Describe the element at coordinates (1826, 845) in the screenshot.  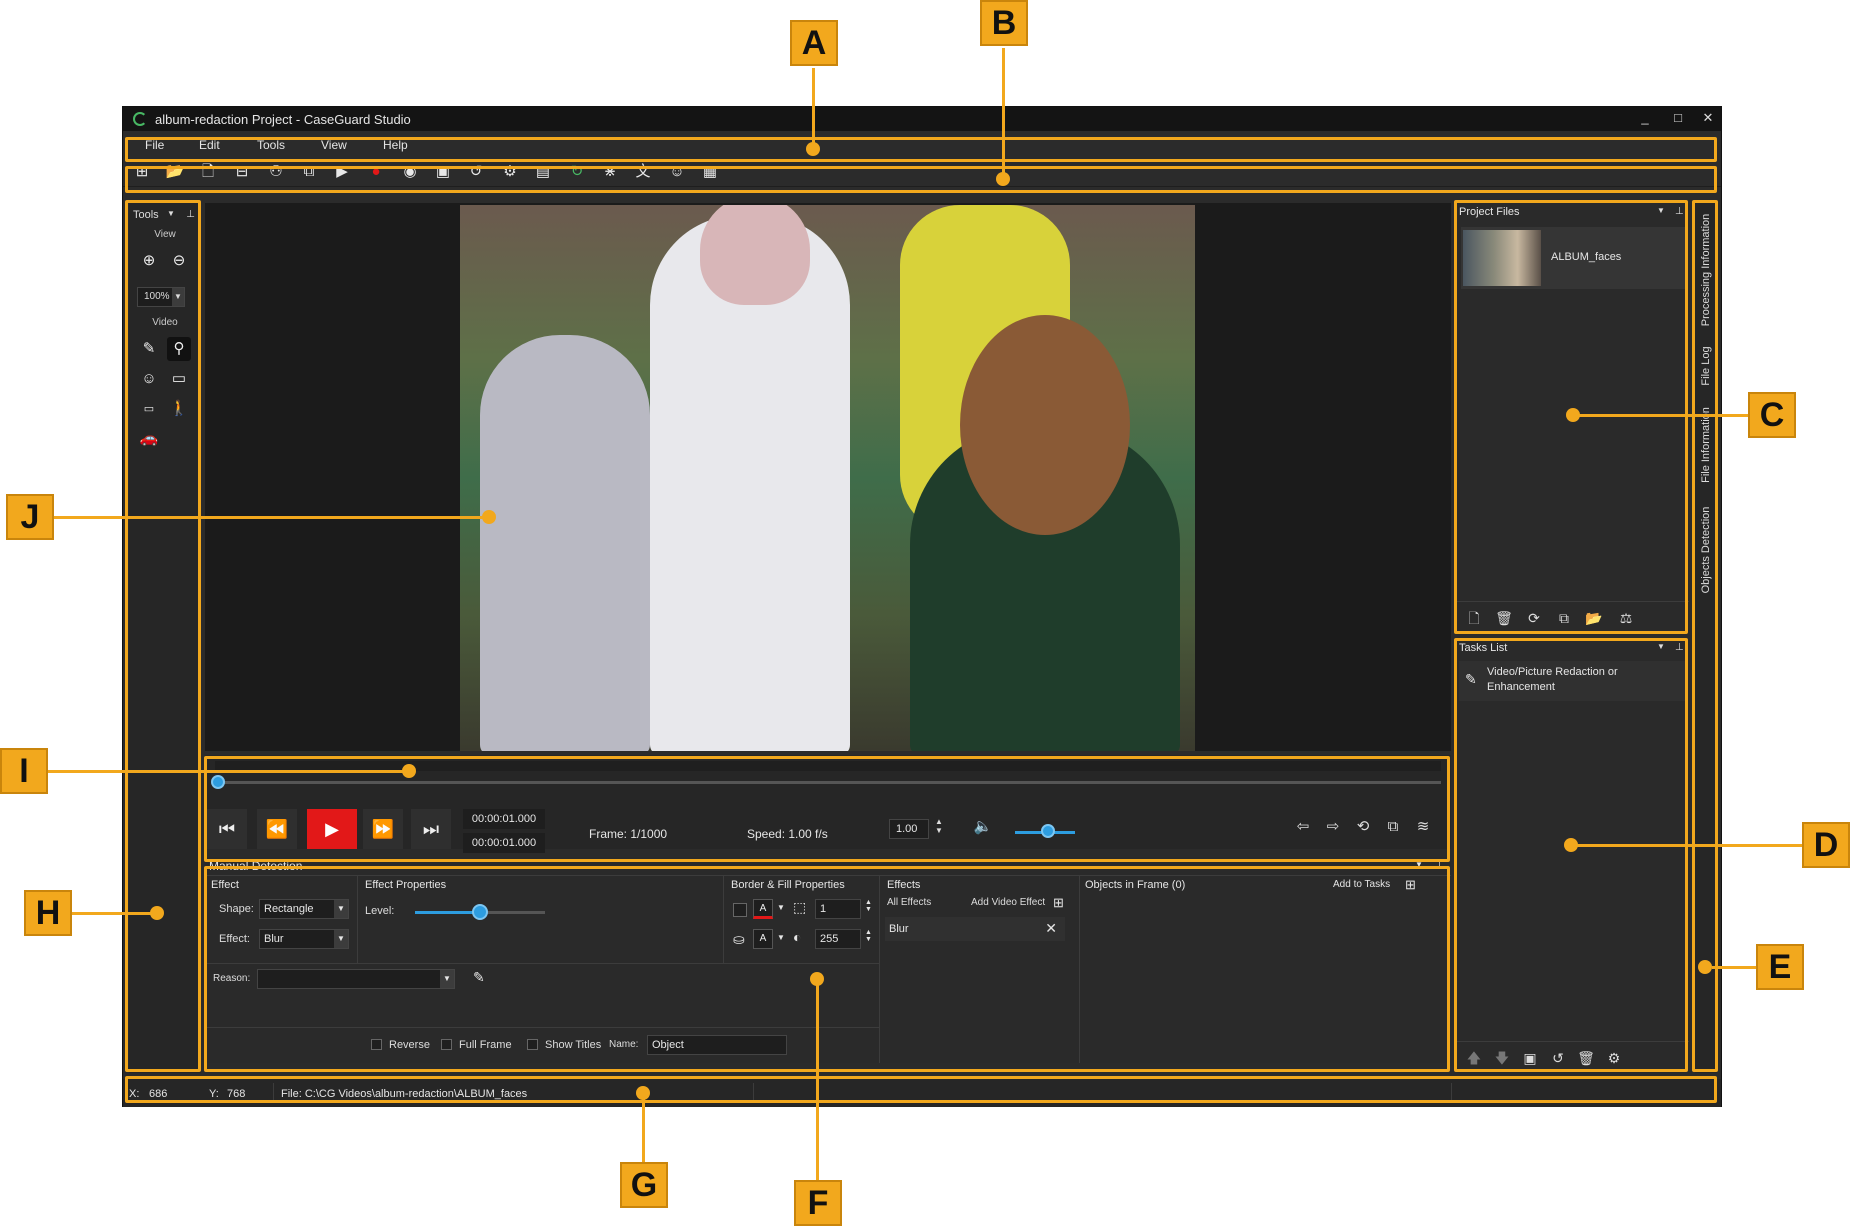
I see `callout-d: D` at that location.